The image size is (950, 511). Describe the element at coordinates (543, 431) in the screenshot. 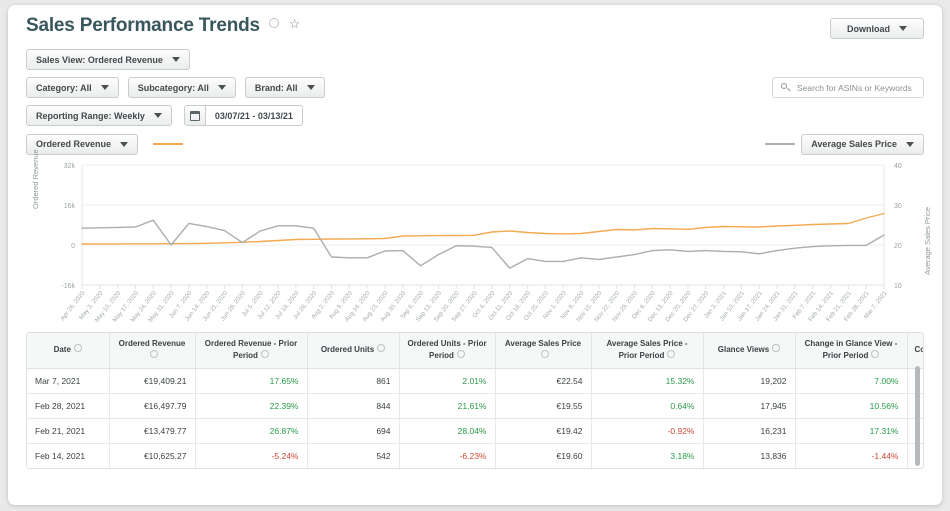

I see `table-cell-avg-sales-price: €19.42` at that location.